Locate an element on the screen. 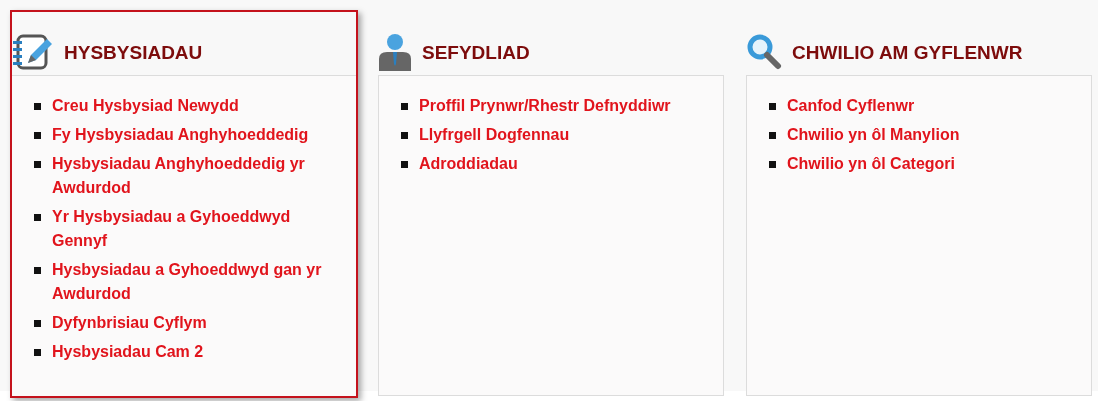  menu-link: Chwilio yn ôl Categori is located at coordinates (871, 164).